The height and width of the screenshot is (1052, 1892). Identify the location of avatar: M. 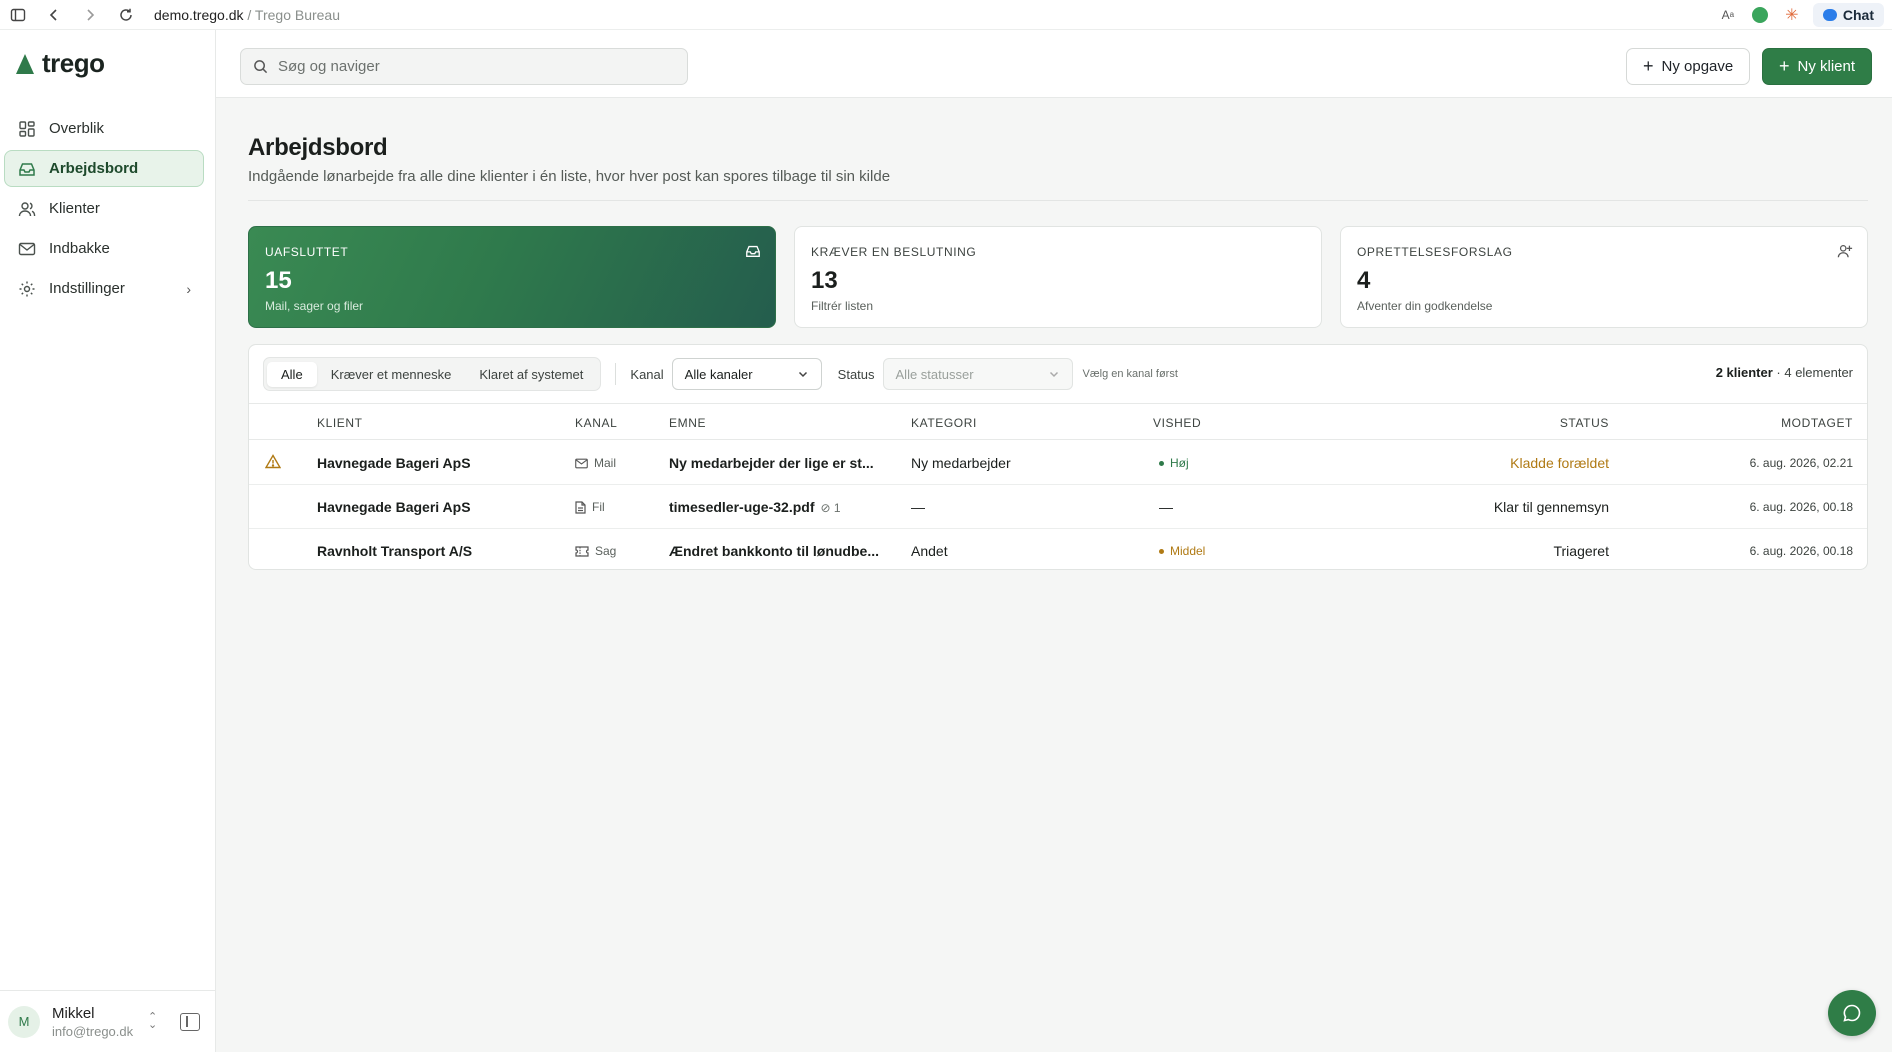
(24, 1021).